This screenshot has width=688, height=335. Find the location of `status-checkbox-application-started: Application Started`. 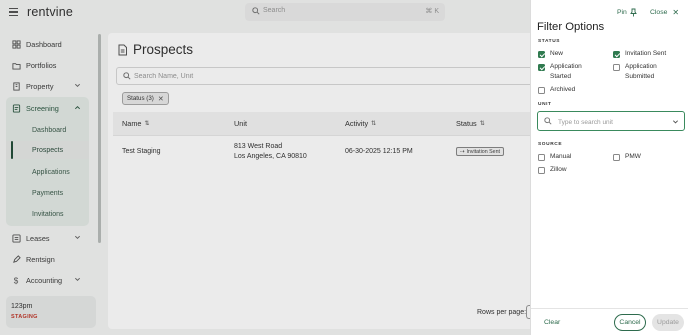

status-checkbox-application-started: Application Started is located at coordinates (560, 72).